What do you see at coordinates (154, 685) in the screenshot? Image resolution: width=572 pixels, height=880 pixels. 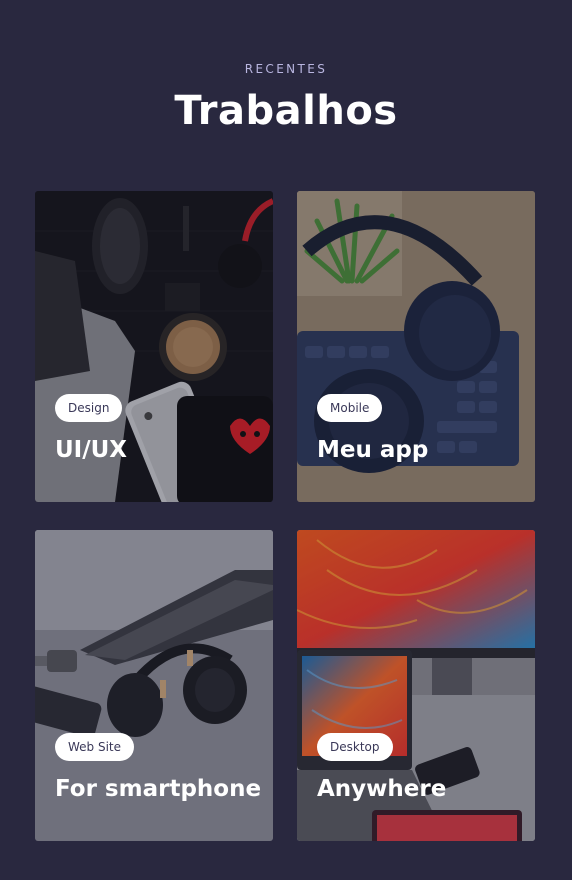 I see `work-card-smartphone: Web Site For smartphone` at bounding box center [154, 685].